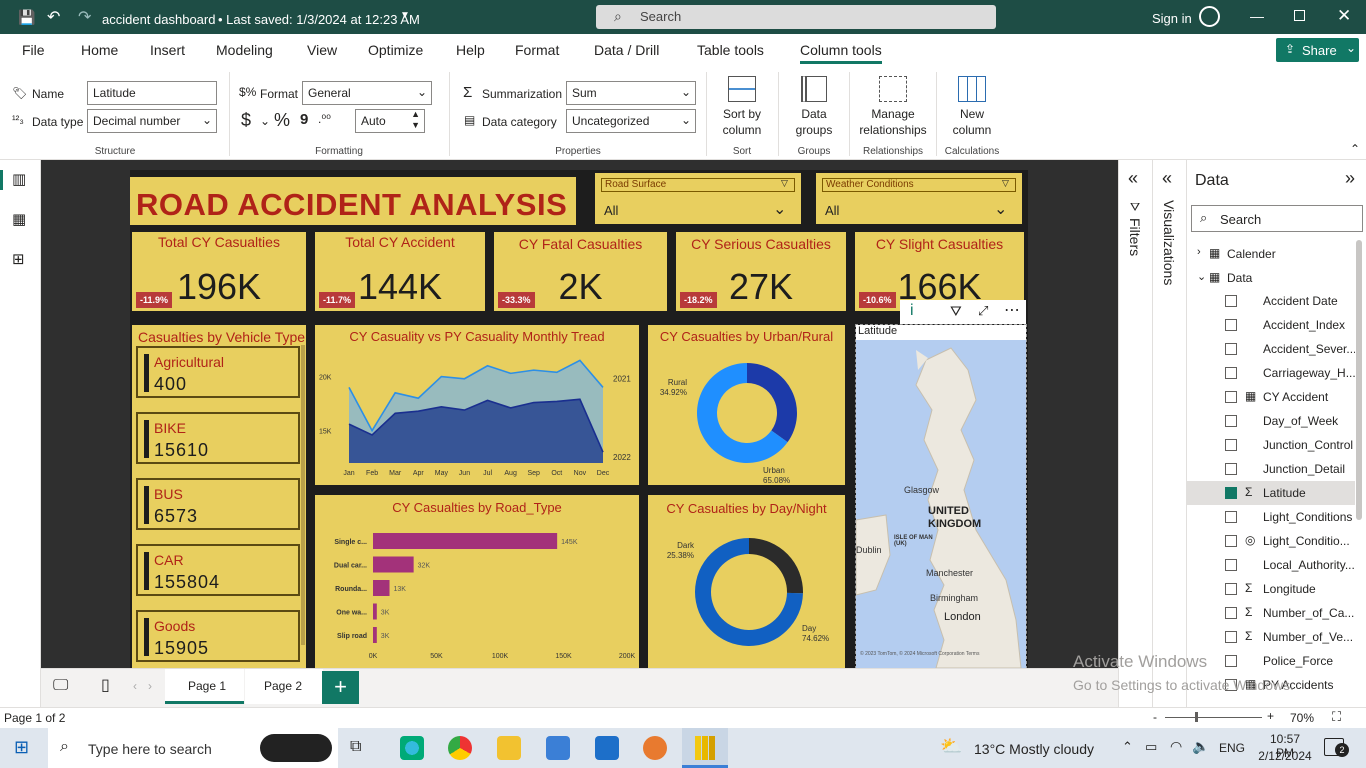  What do you see at coordinates (218, 570) in the screenshot?
I see `list-item: CAR 155804` at bounding box center [218, 570].